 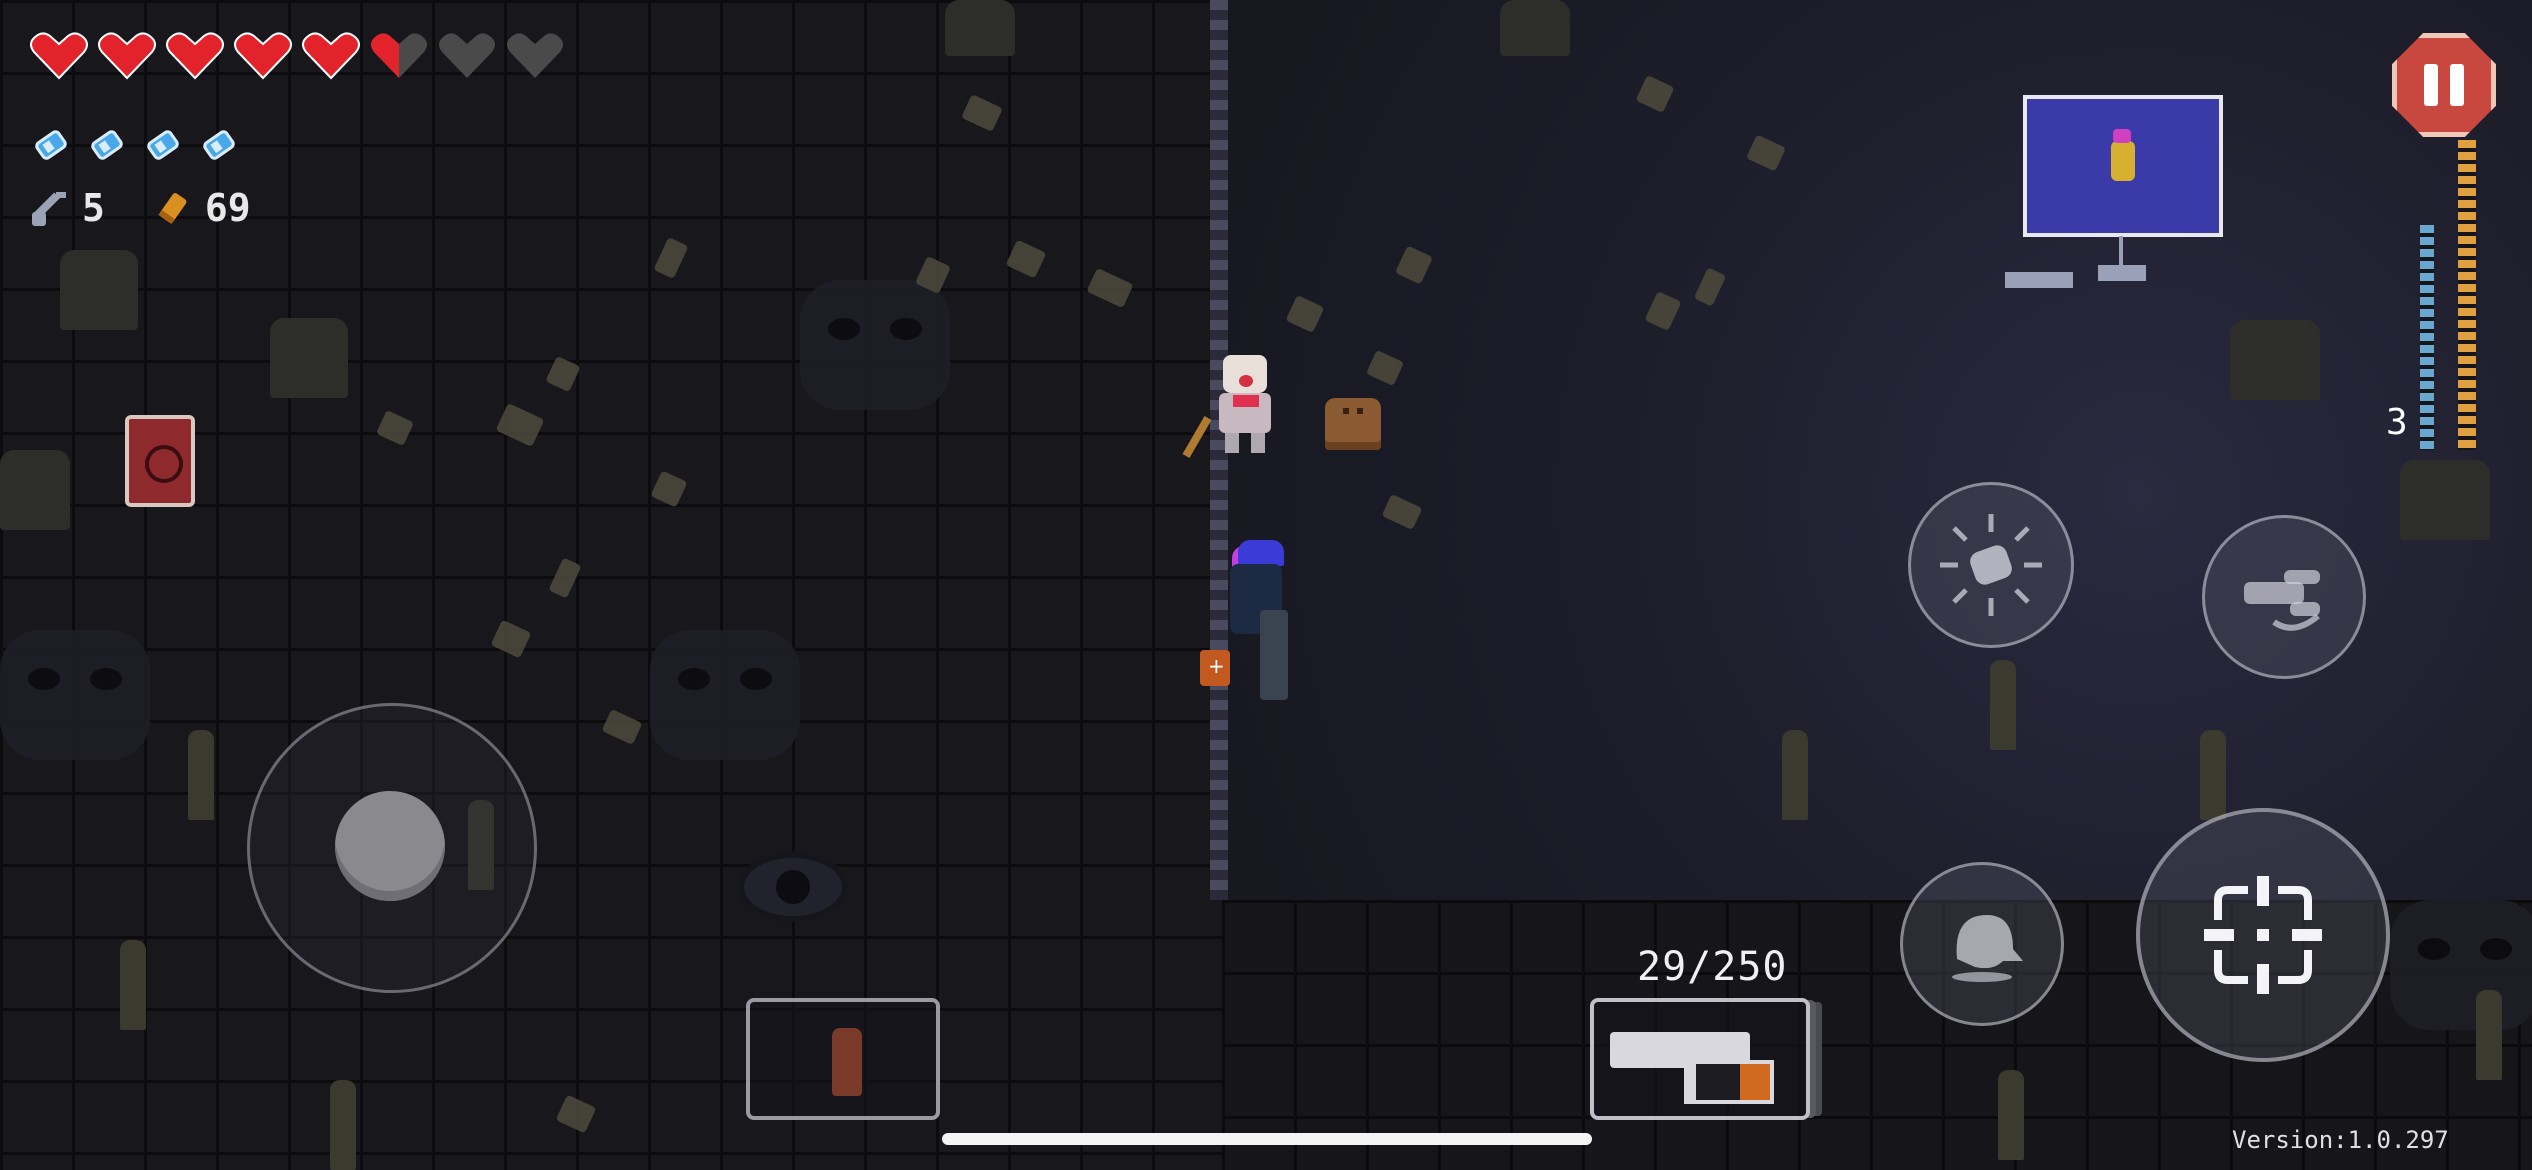 What do you see at coordinates (173, 208) in the screenshot?
I see `shell-casing-icon` at bounding box center [173, 208].